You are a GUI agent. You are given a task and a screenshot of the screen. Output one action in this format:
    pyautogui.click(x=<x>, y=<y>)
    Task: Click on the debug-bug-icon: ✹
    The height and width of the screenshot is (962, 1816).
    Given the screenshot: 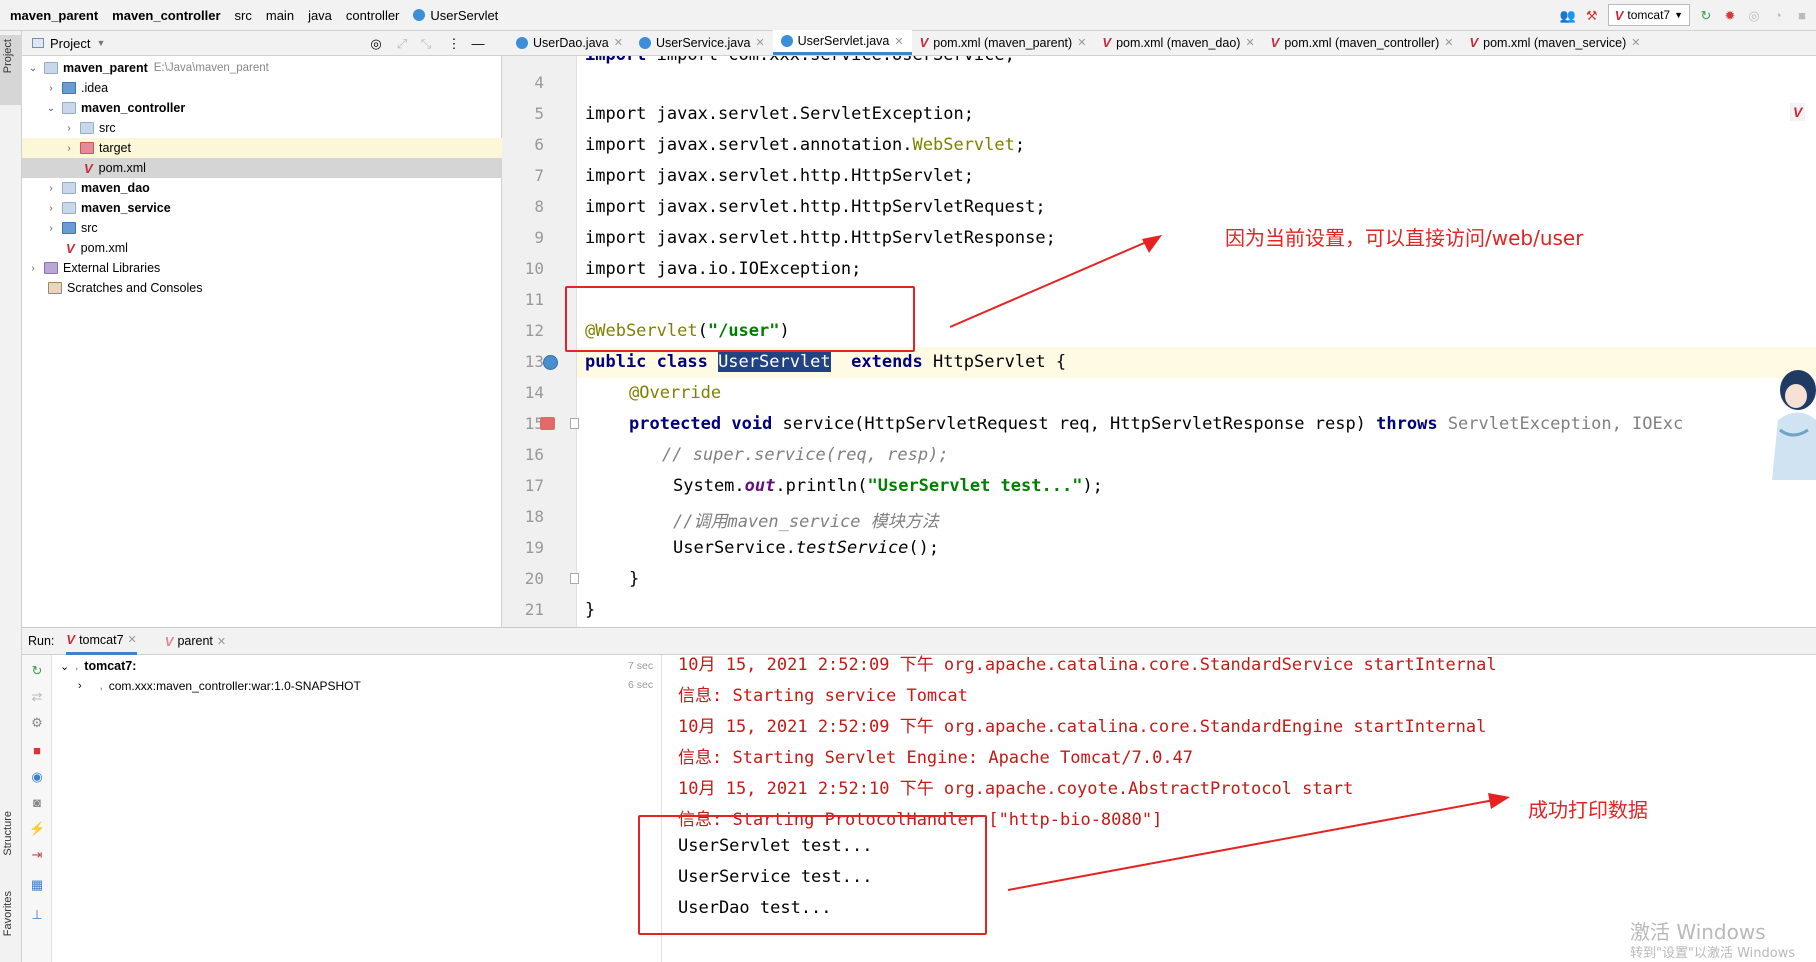 What is the action you would take?
    pyautogui.click(x=1730, y=15)
    